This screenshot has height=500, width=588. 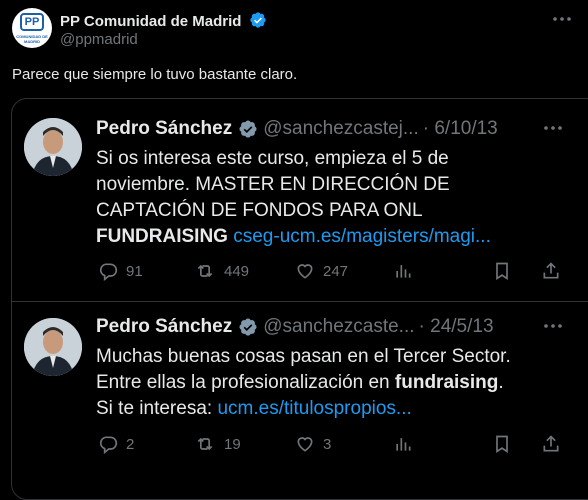 What do you see at coordinates (300, 301) in the screenshot?
I see `tweet-divider` at bounding box center [300, 301].